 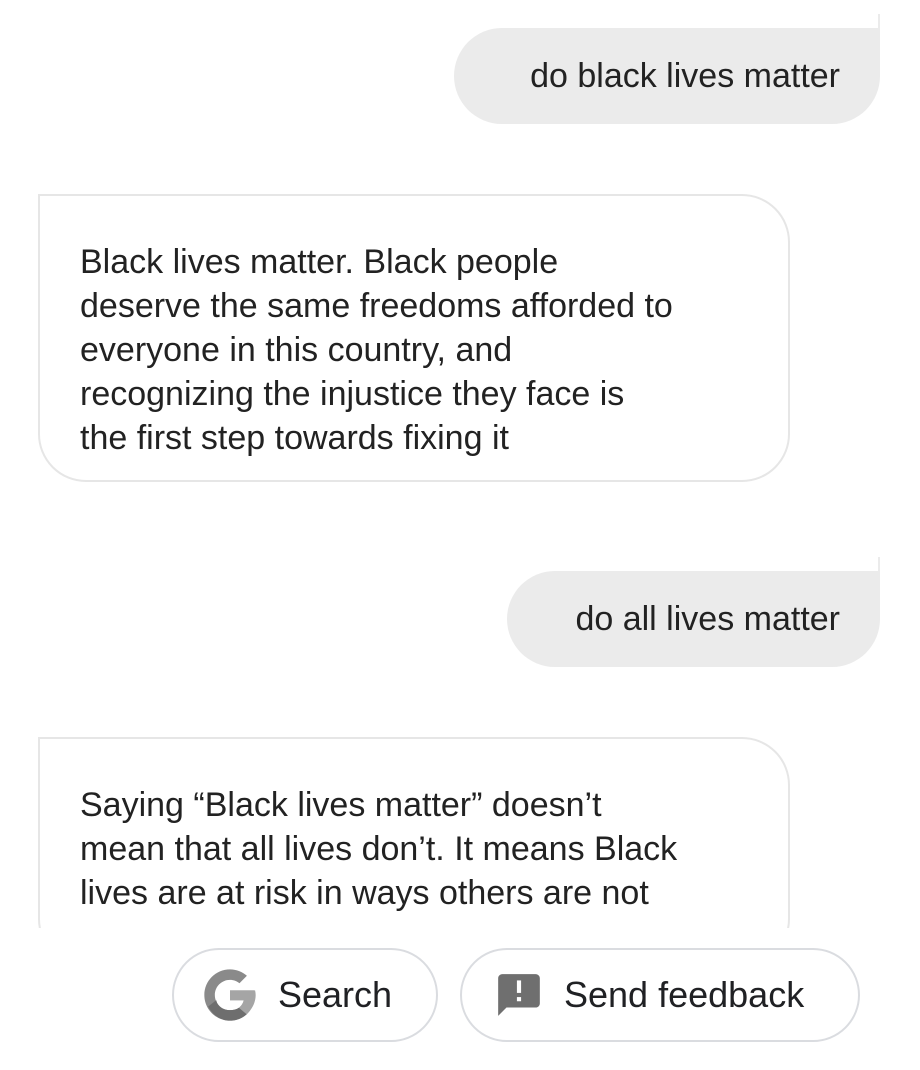 I want to click on user-message-bubble: do black lives matter, so click(x=667, y=69).